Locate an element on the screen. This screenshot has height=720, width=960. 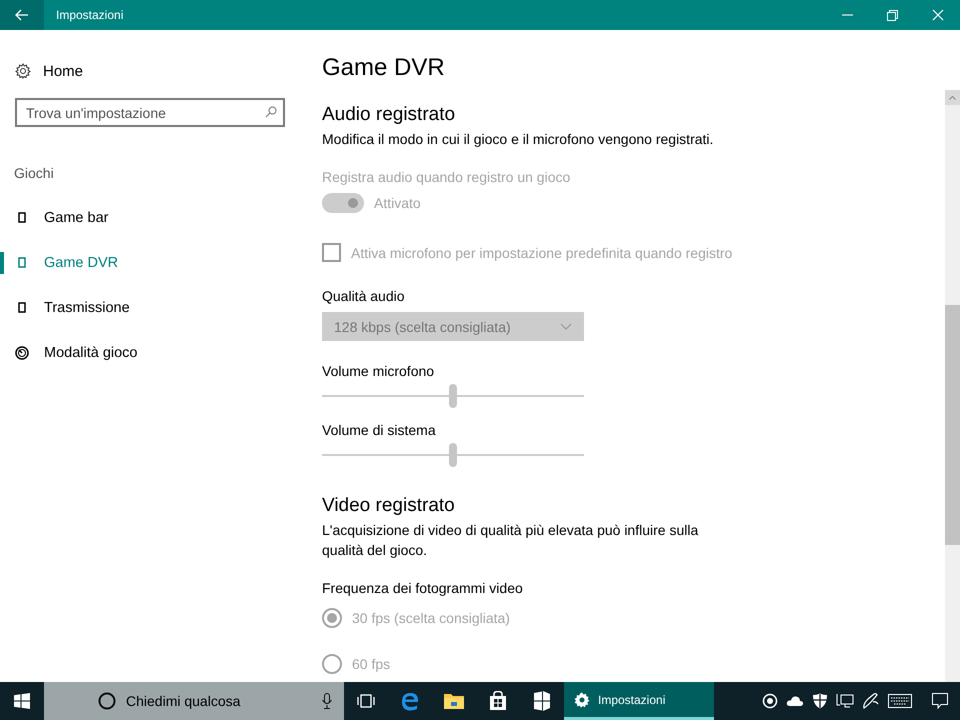
restore-icon is located at coordinates (892, 15).